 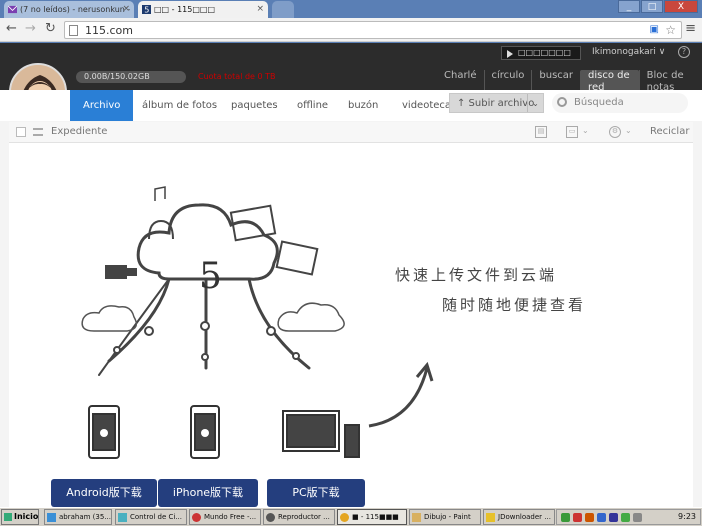 I want to click on settings-icon: ⚙, so click(x=615, y=132).